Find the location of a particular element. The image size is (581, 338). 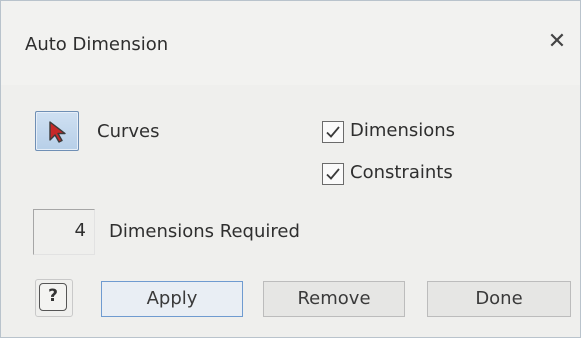

dimensions-checkbox is located at coordinates (333, 132).